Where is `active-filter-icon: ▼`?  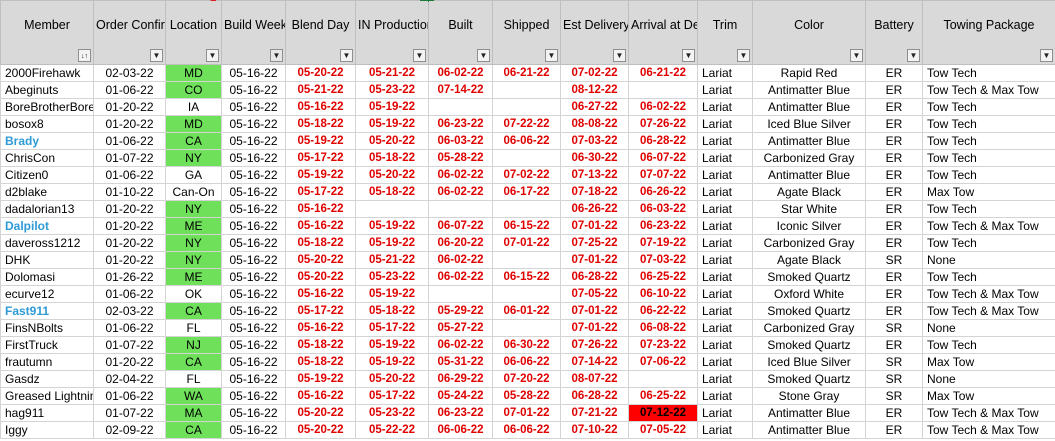 active-filter-icon: ▼ is located at coordinates (276, 55).